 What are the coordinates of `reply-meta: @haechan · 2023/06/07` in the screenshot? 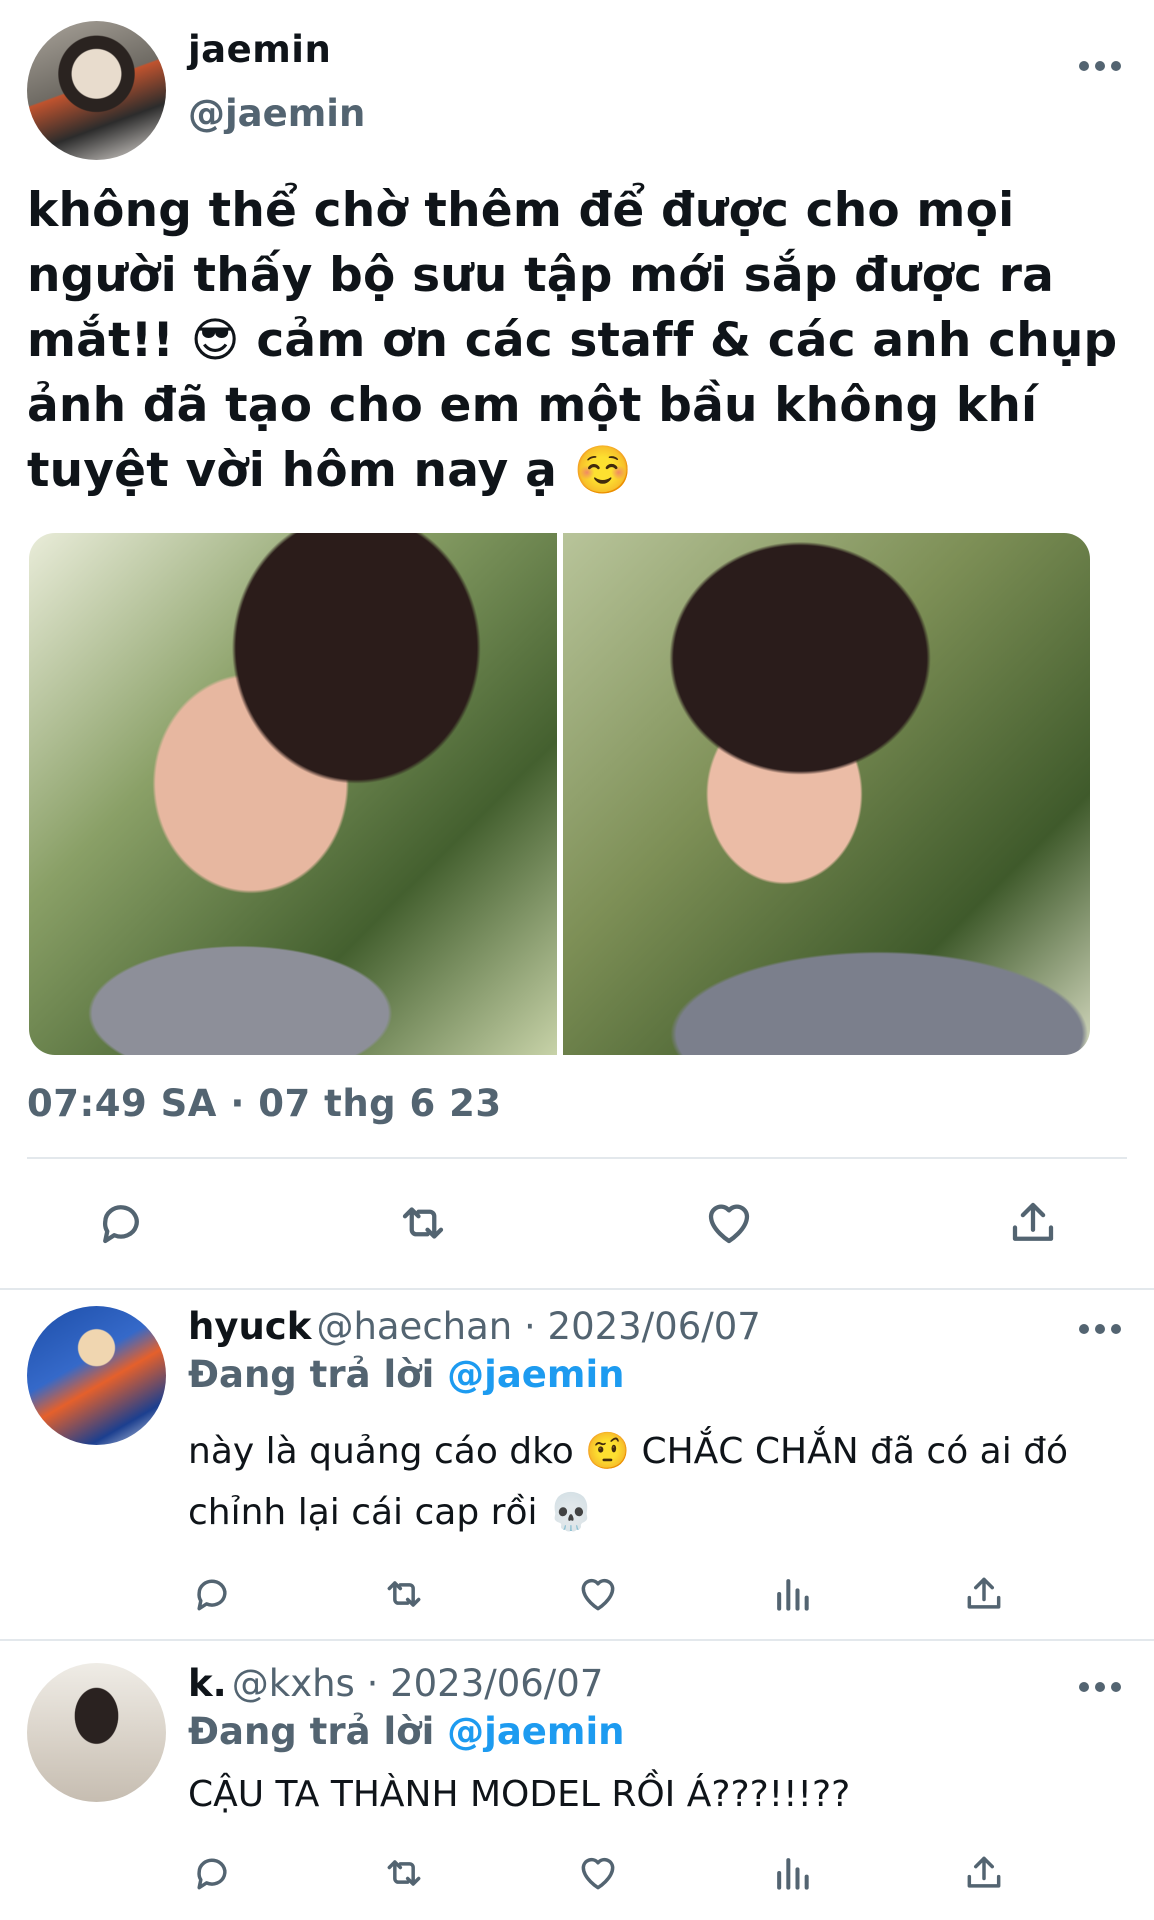 It's located at (538, 1326).